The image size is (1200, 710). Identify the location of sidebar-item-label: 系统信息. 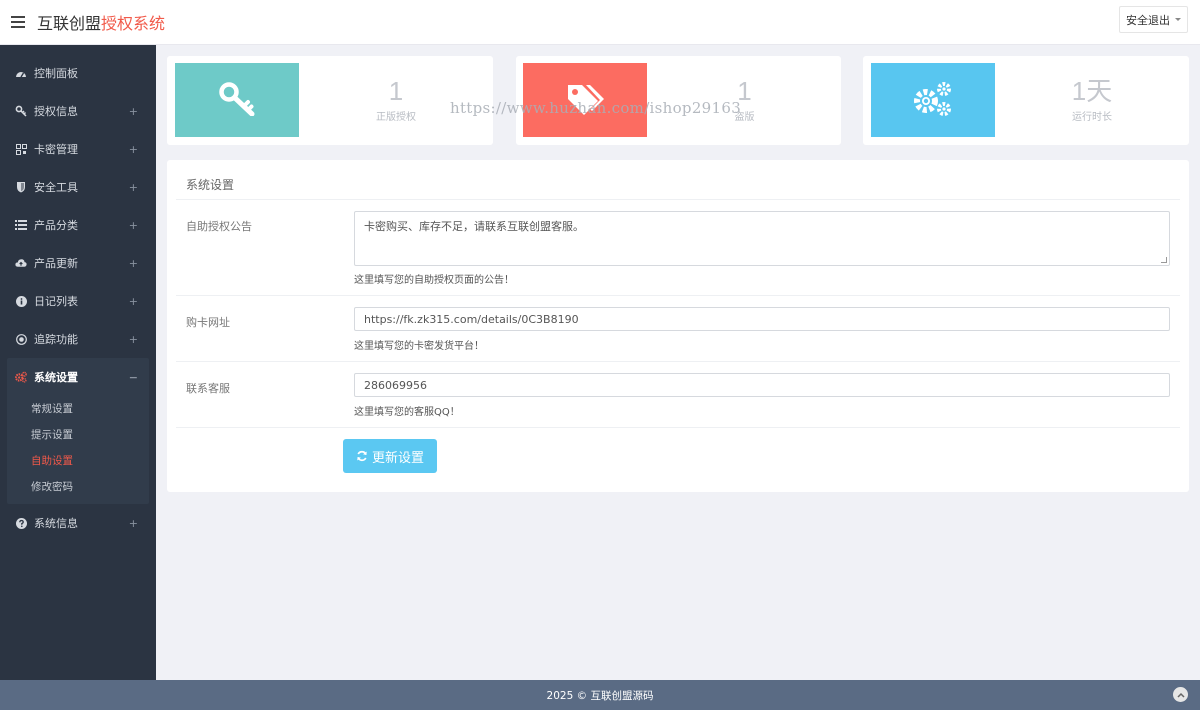
(56, 523).